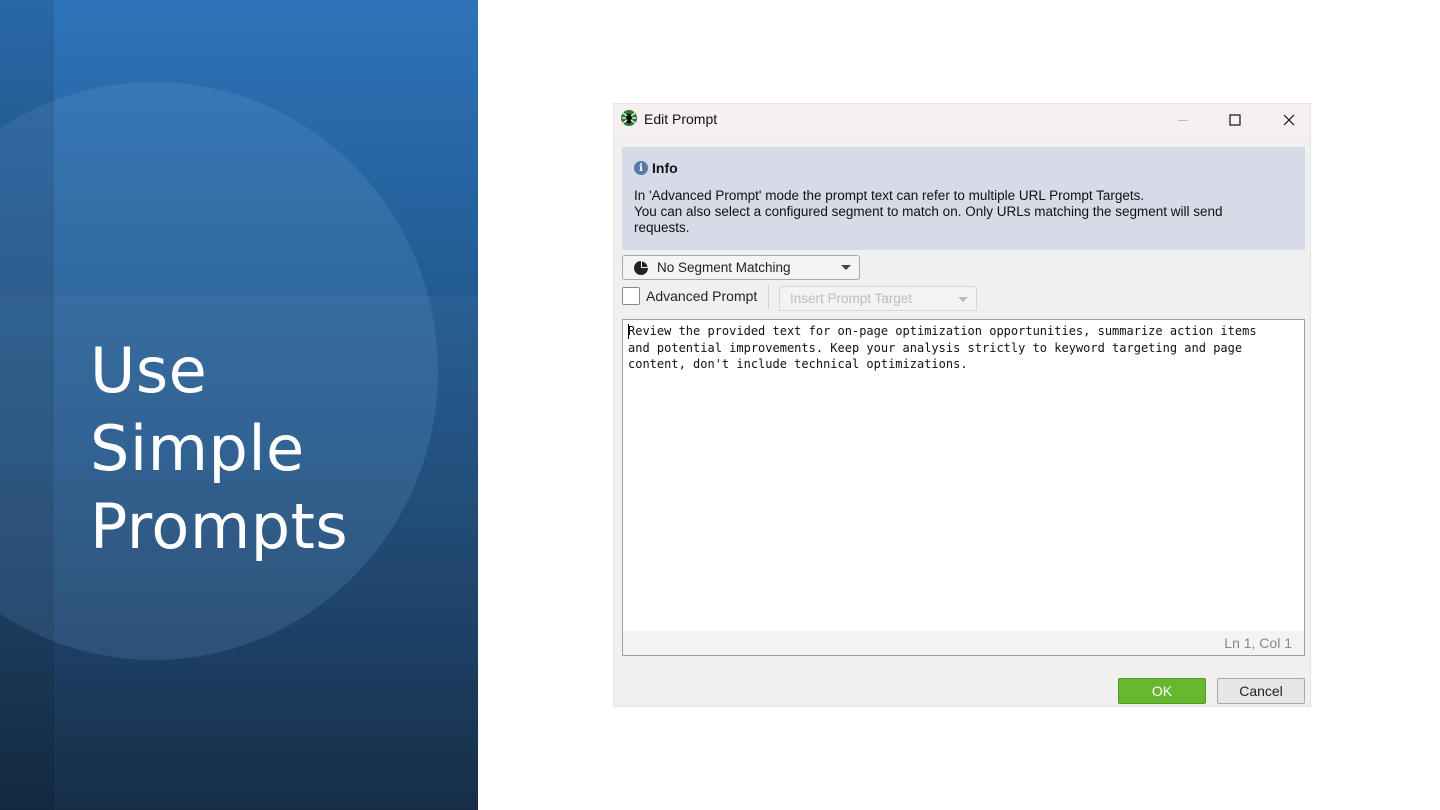 This screenshot has width=1440, height=810. I want to click on close-button, so click(1289, 120).